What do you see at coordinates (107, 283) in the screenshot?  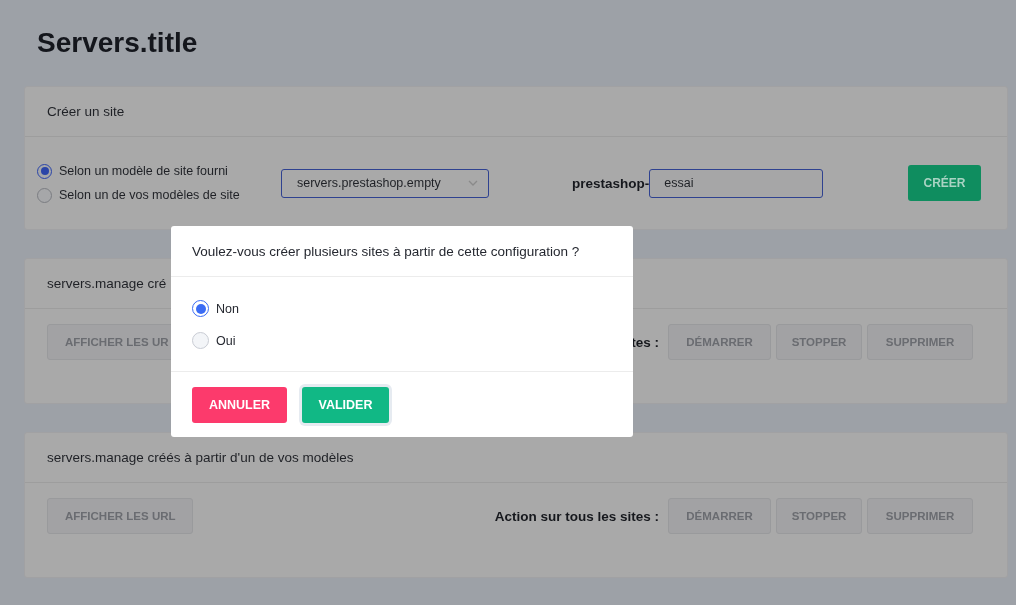 I see `card-title: servers.manage cré` at bounding box center [107, 283].